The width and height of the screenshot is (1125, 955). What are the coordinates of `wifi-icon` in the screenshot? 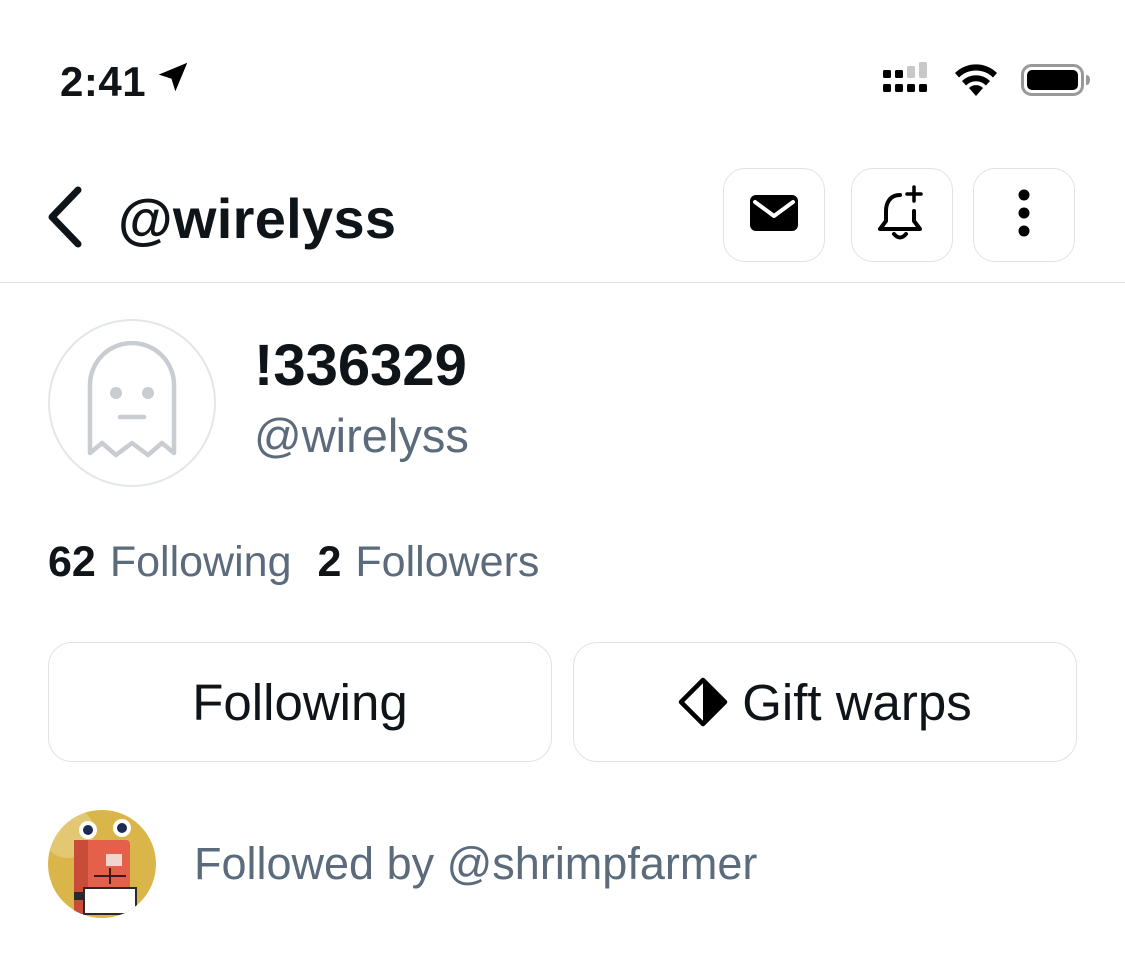 It's located at (976, 82).